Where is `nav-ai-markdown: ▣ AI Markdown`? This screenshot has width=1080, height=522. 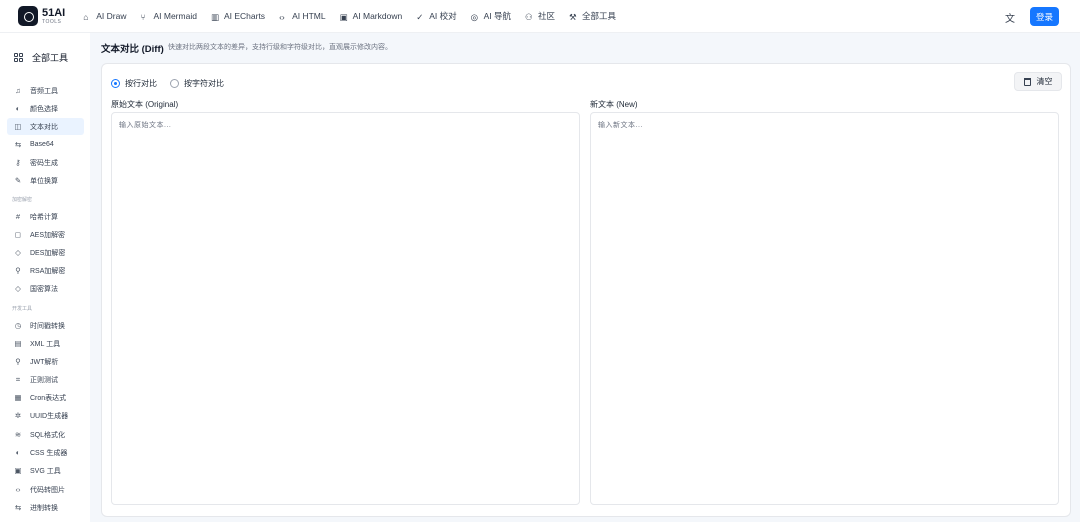
nav-ai-markdown: ▣ AI Markdown is located at coordinates (371, 16).